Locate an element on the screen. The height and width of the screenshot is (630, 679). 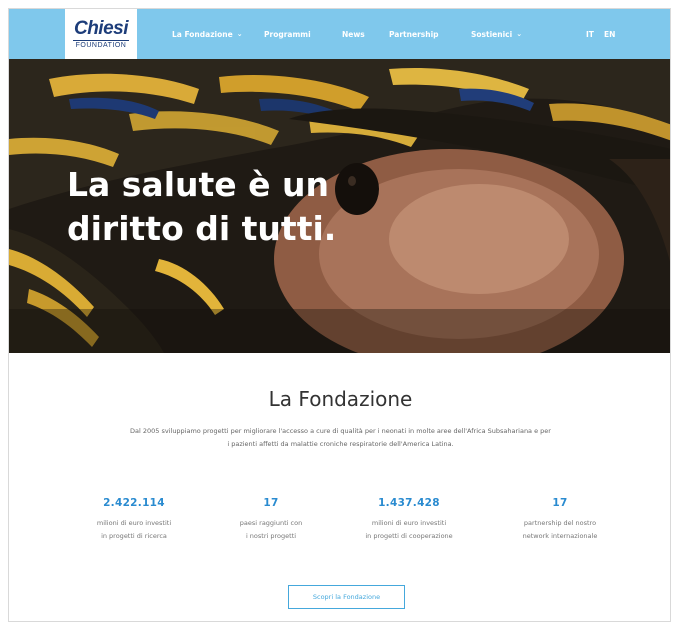
nav-item-label: La Fondazione is located at coordinates (202, 34).